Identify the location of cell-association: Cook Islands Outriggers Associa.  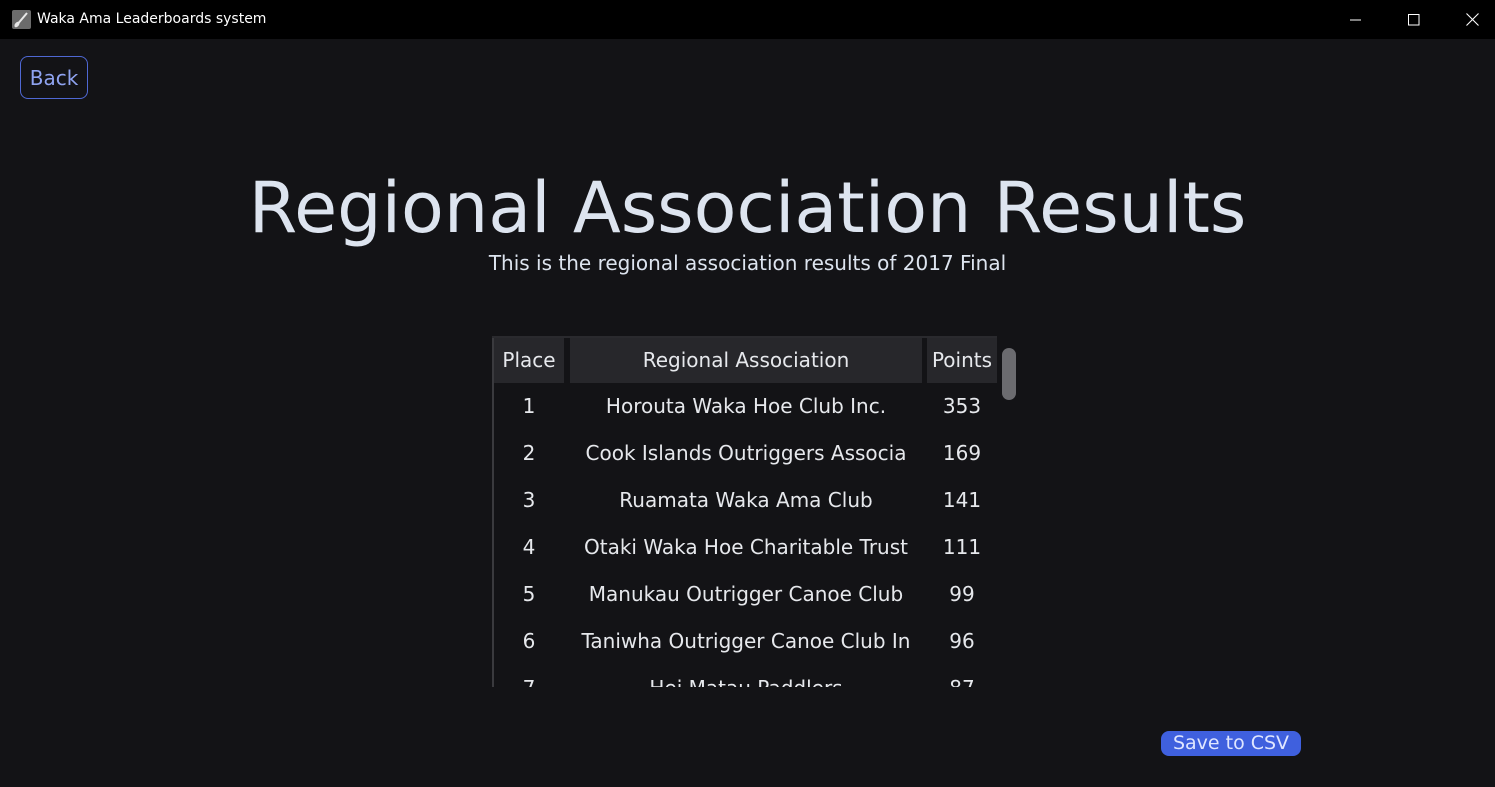
(746, 453).